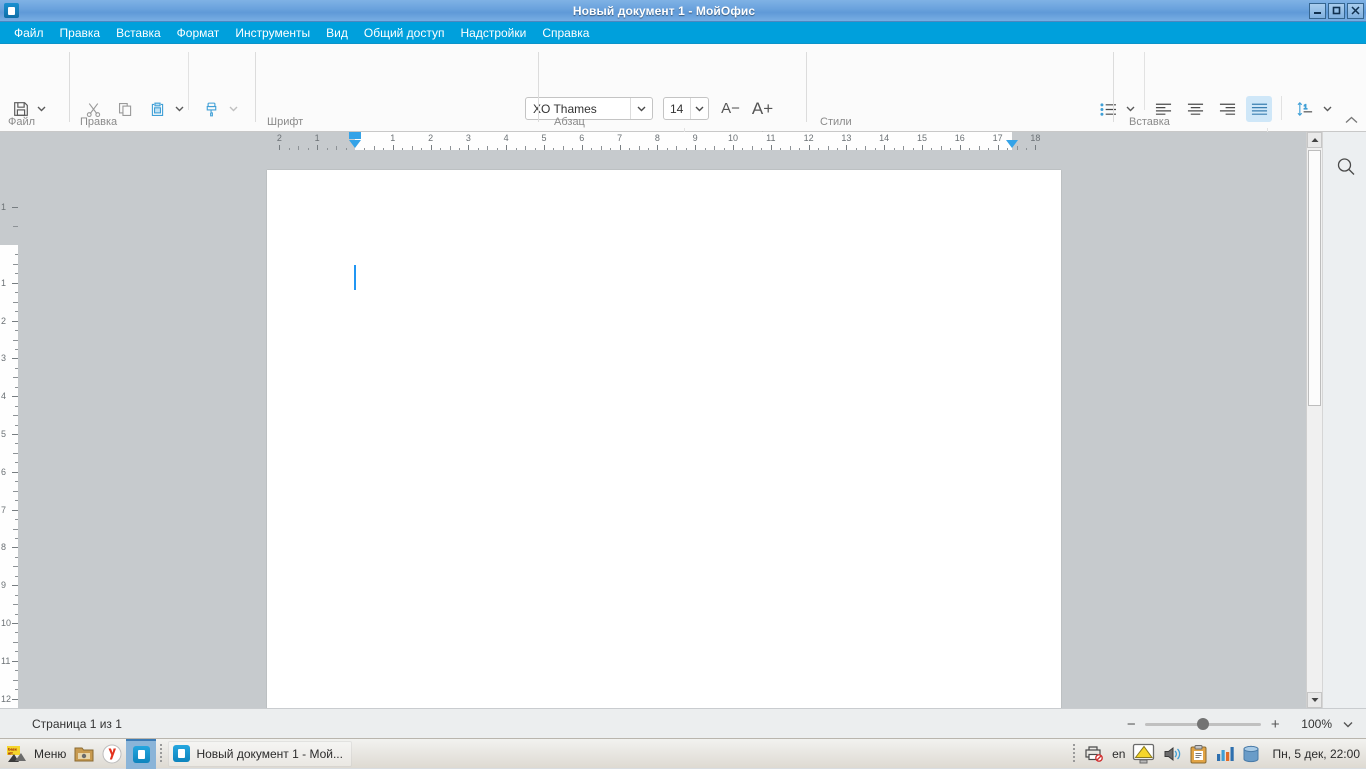 Image resolution: width=1366 pixels, height=769 pixels. What do you see at coordinates (17, 754) in the screenshot?
I see `alt-menu-icon: base alt` at bounding box center [17, 754].